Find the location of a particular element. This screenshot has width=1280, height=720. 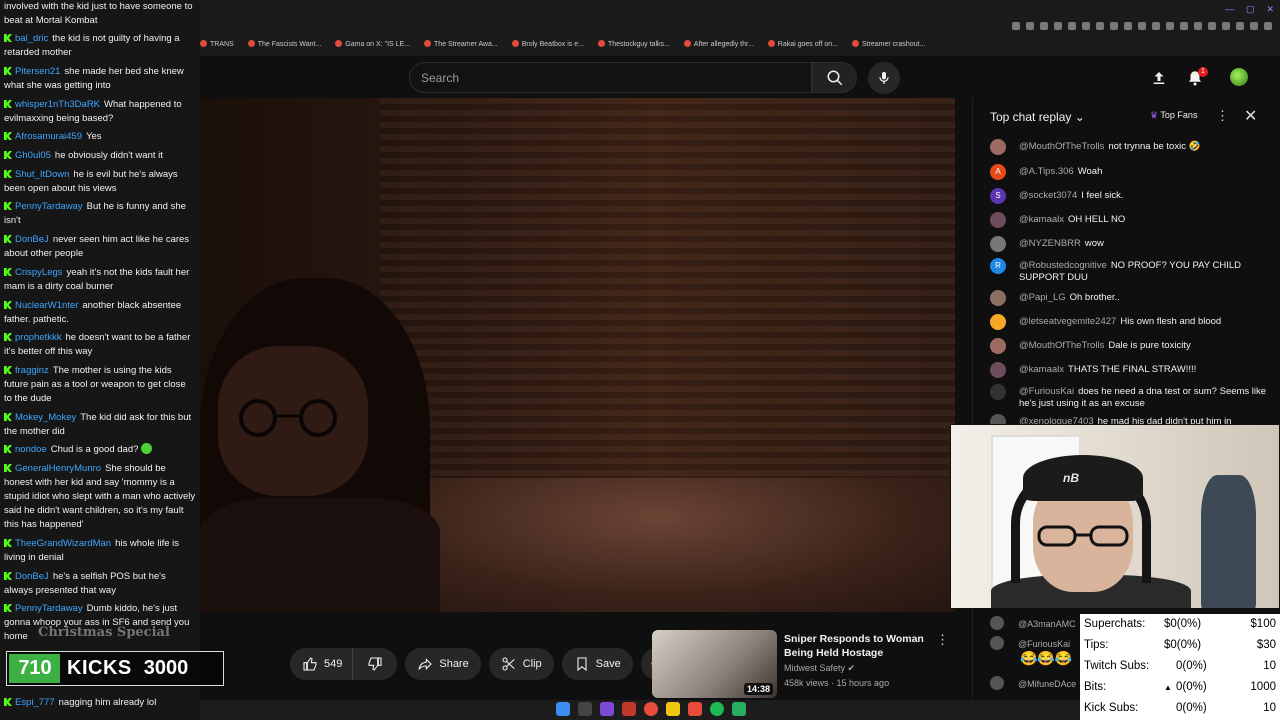

chat-author: @A.Tips.306 is located at coordinates (1046, 171).